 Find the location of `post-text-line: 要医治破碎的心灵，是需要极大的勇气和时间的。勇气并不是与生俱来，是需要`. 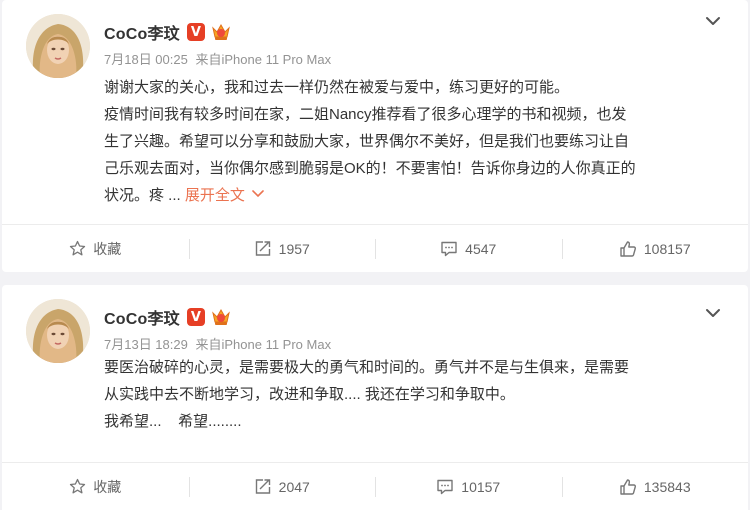

post-text-line: 要医治破碎的心灵，是需要极大的勇气和时间的。勇气并不是与生俱来，是需要 is located at coordinates (367, 367).